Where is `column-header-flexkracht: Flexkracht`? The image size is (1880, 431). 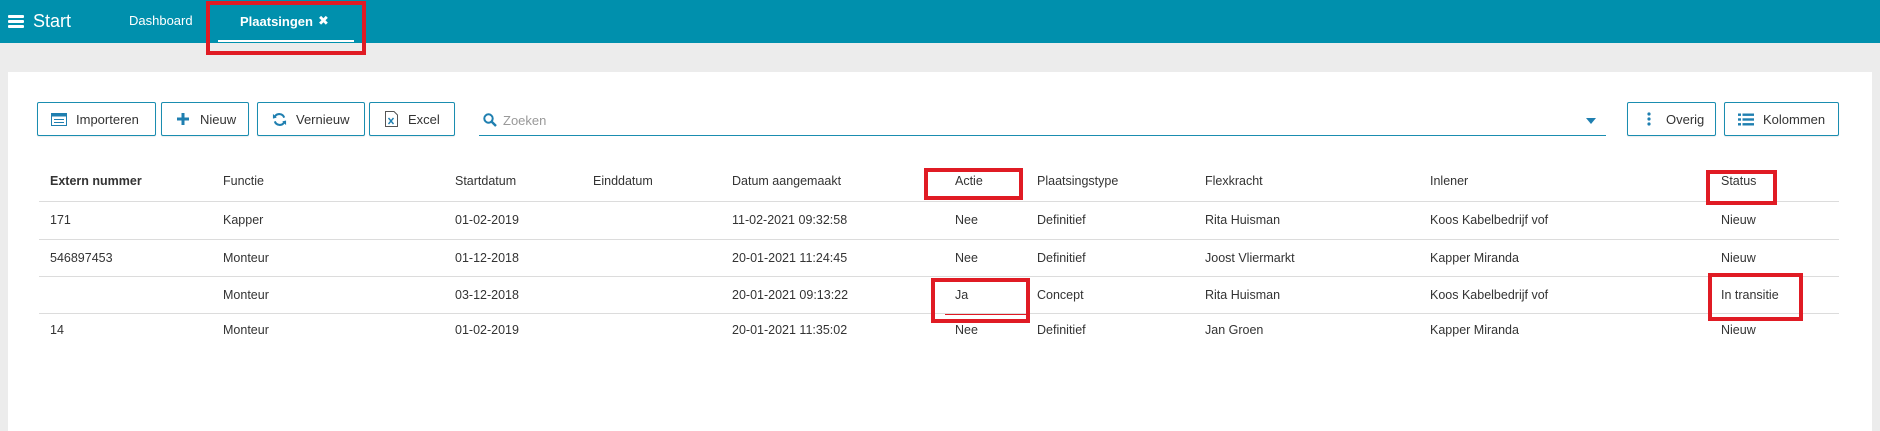 column-header-flexkracht: Flexkracht is located at coordinates (1234, 181).